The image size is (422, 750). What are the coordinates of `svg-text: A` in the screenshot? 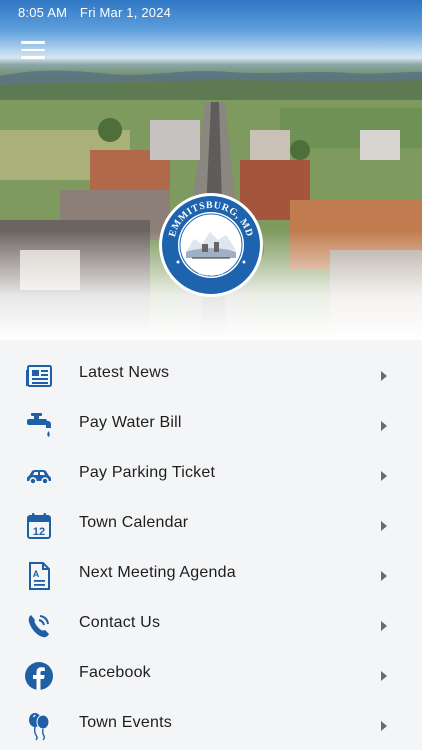 It's located at (36, 574).